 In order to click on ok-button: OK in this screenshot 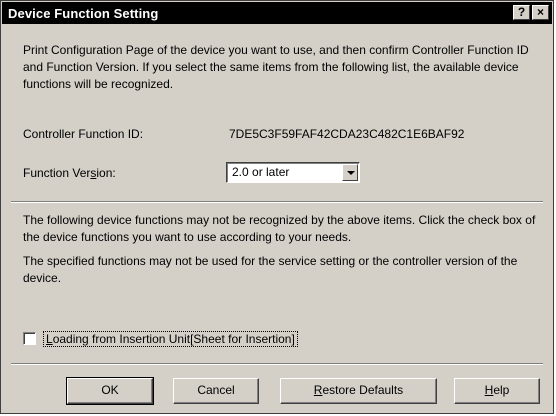, I will do `click(110, 391)`.